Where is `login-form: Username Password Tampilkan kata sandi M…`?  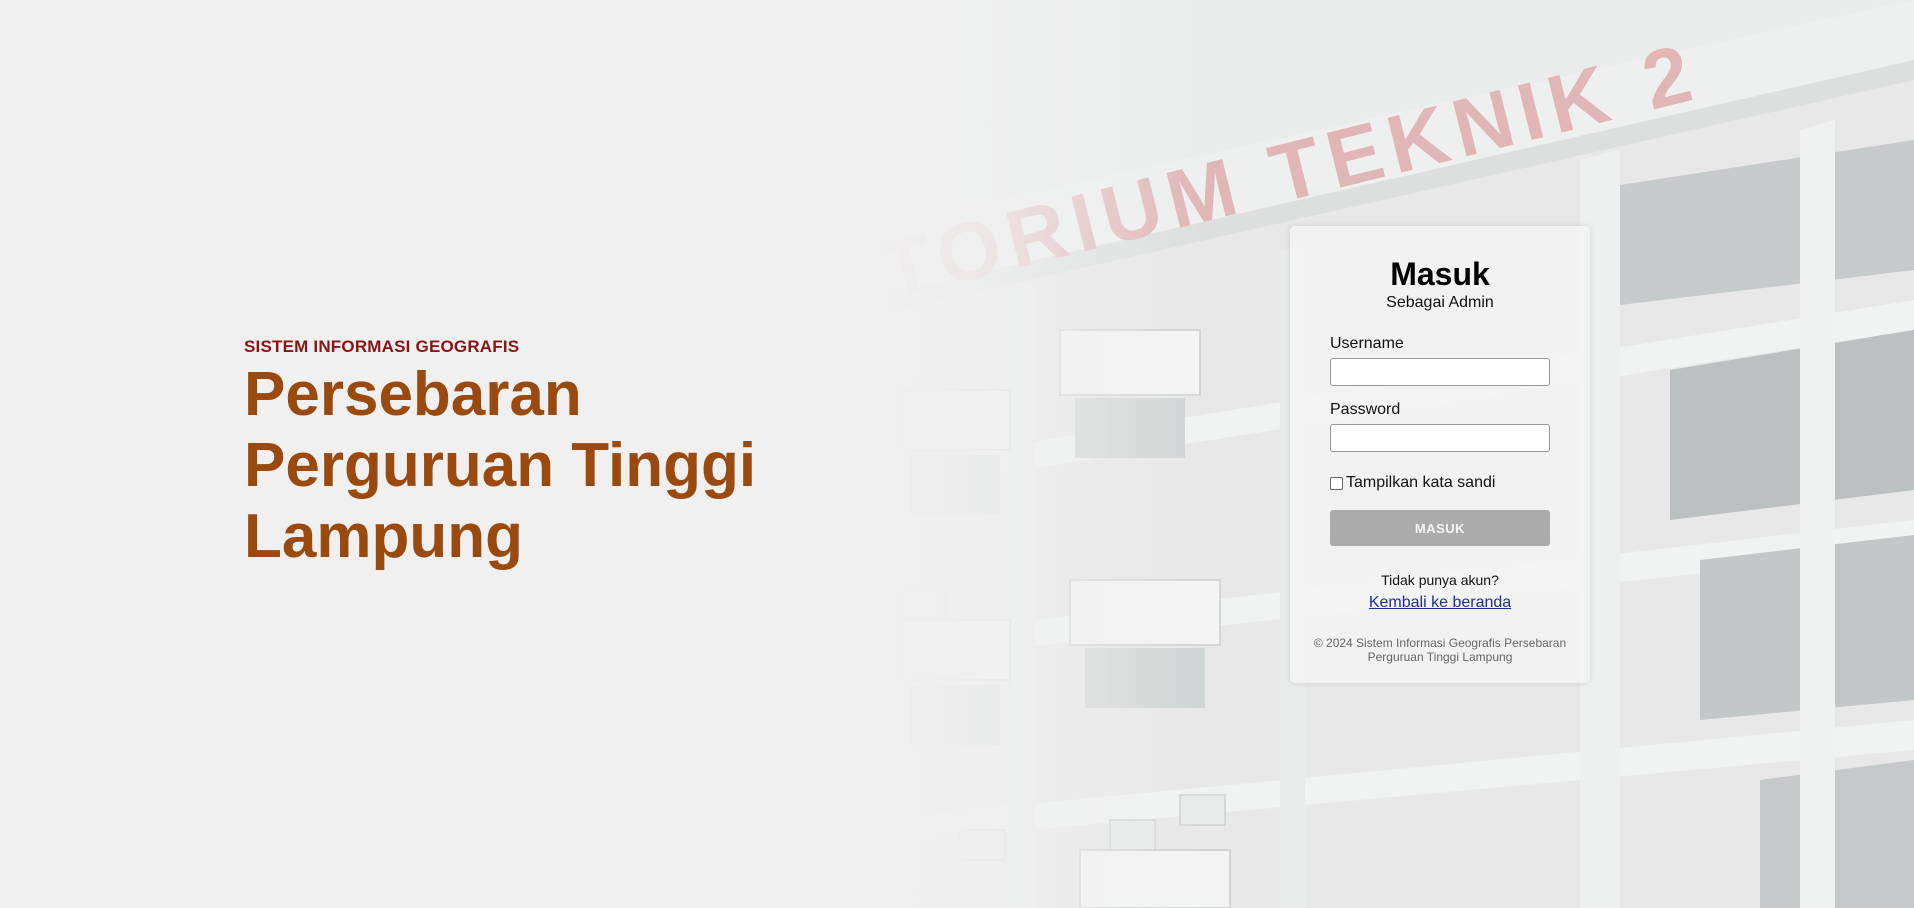
login-form: Username Password Tampilkan kata sandi M… is located at coordinates (1440, 440).